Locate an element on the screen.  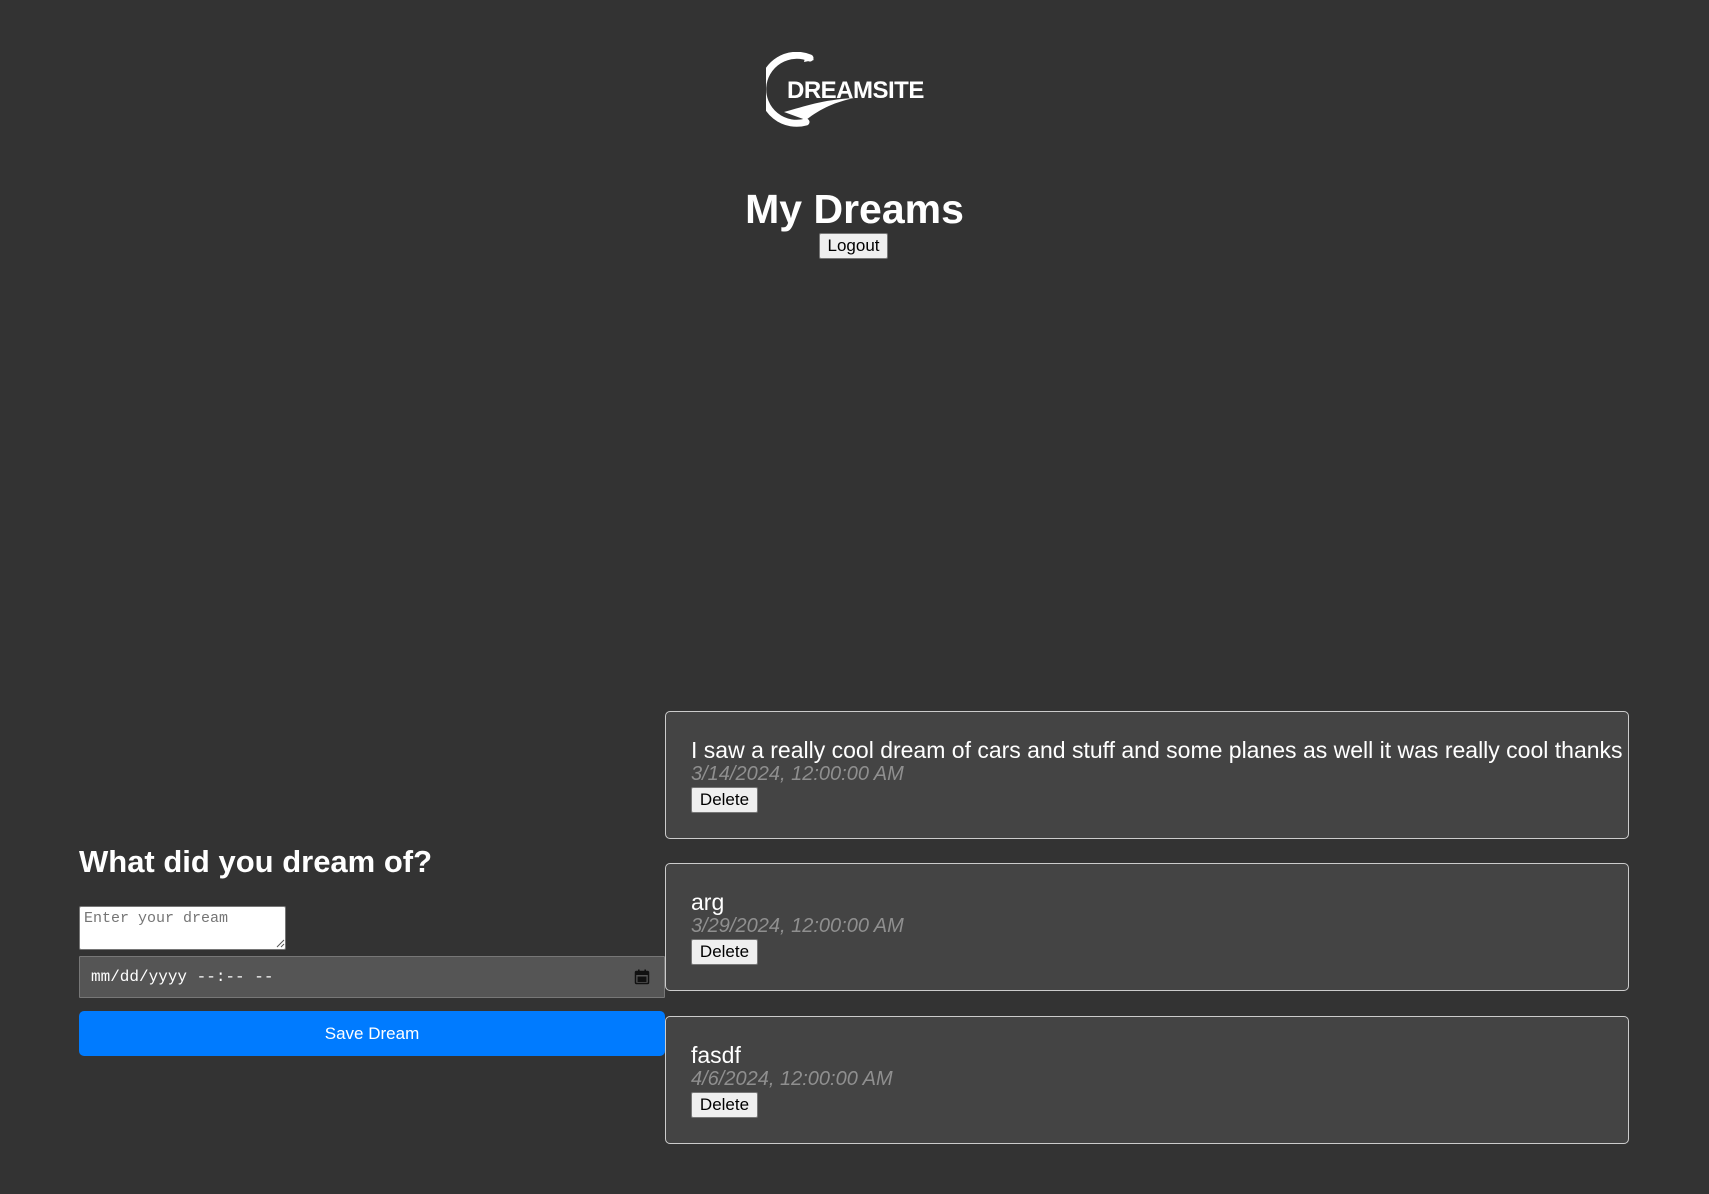
logo-text: DREAMSITE is located at coordinates (855, 90).